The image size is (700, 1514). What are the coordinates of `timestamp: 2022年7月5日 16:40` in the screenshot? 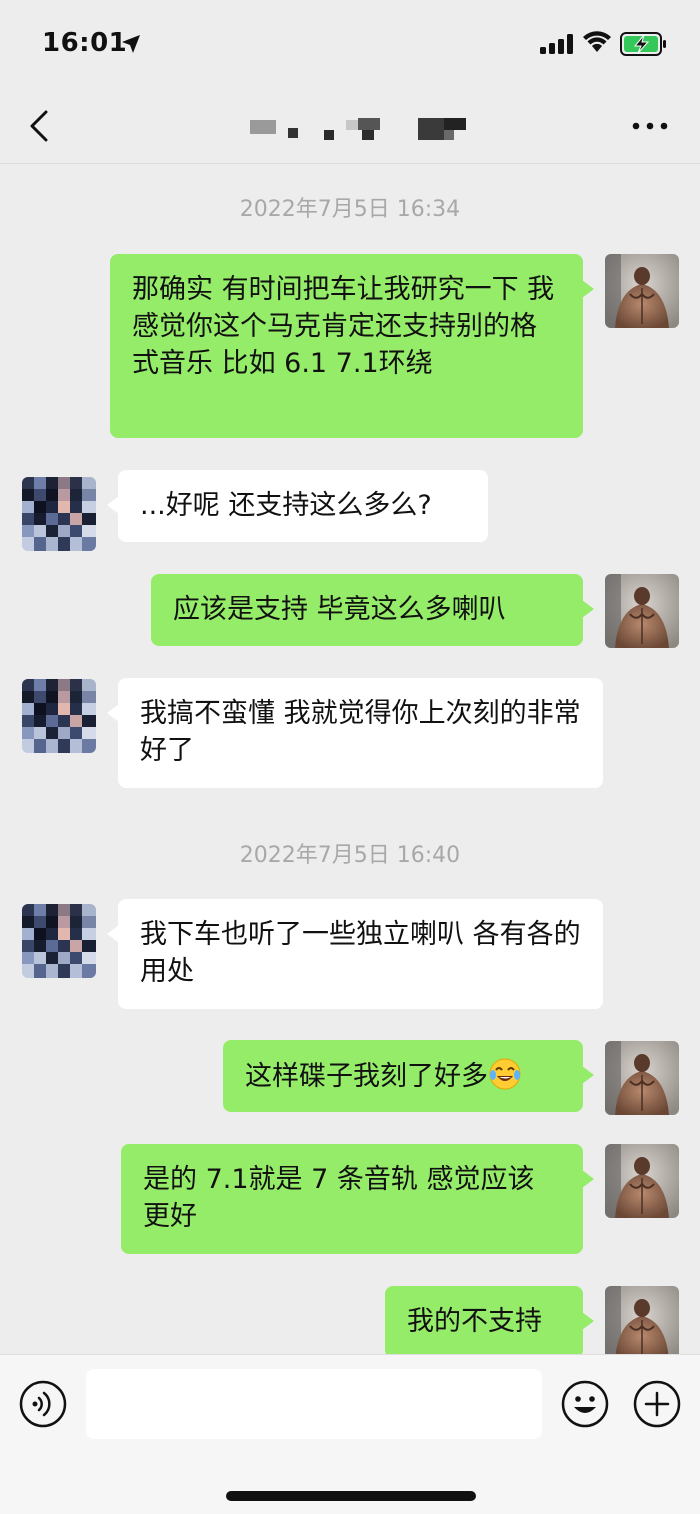 It's located at (350, 855).